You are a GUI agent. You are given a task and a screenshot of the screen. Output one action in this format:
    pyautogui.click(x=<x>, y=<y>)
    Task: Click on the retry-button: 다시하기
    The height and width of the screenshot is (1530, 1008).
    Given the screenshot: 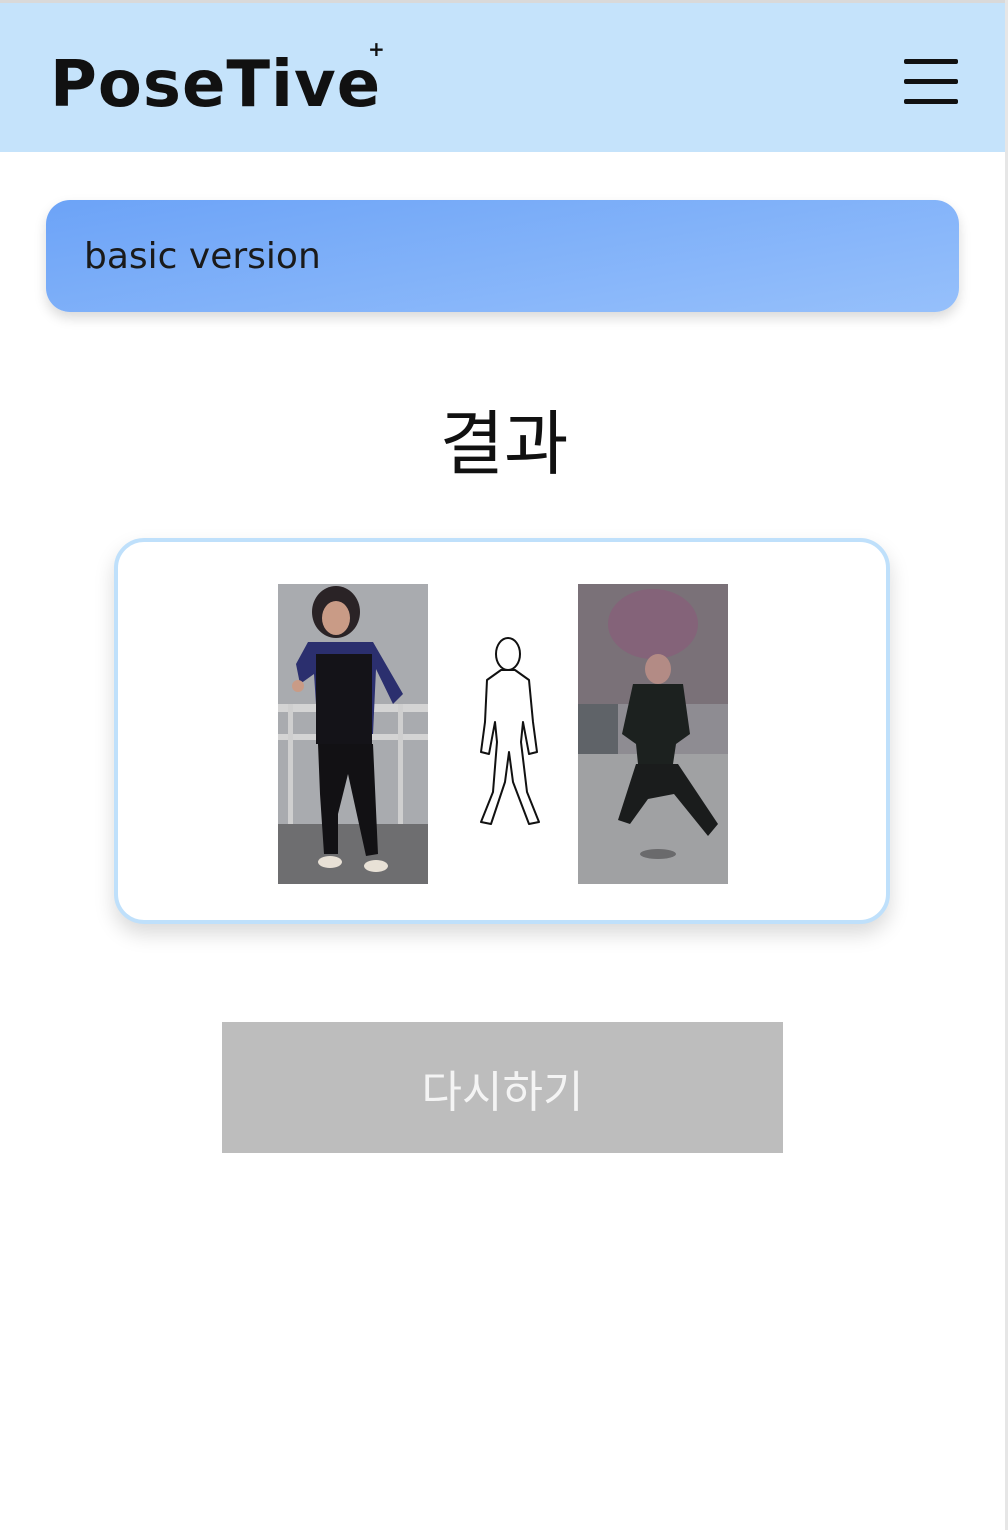 What is the action you would take?
    pyautogui.click(x=502, y=1087)
    